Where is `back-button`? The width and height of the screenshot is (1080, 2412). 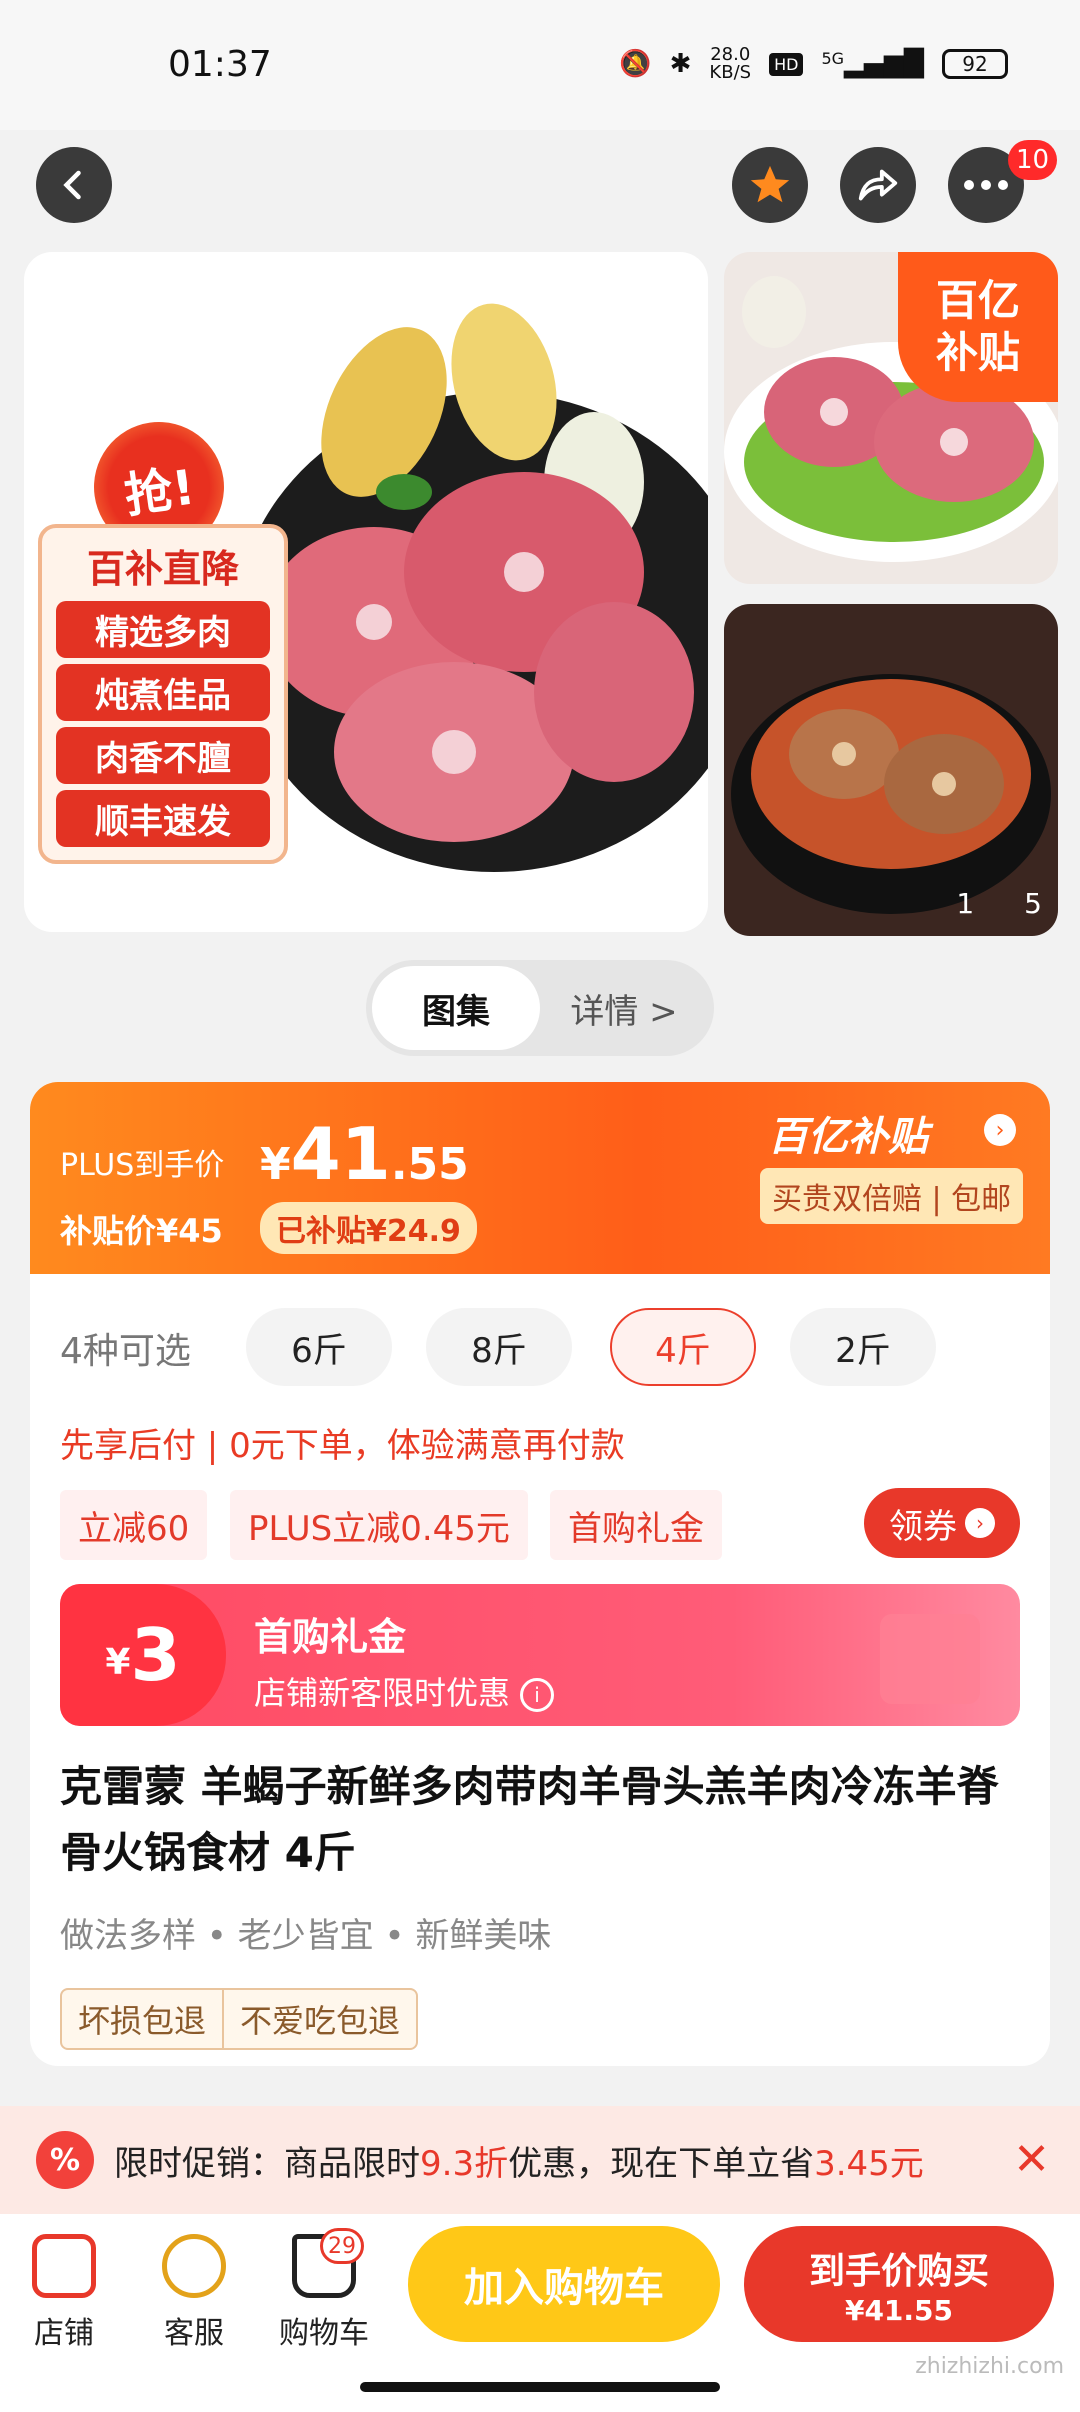
back-button is located at coordinates (74, 185).